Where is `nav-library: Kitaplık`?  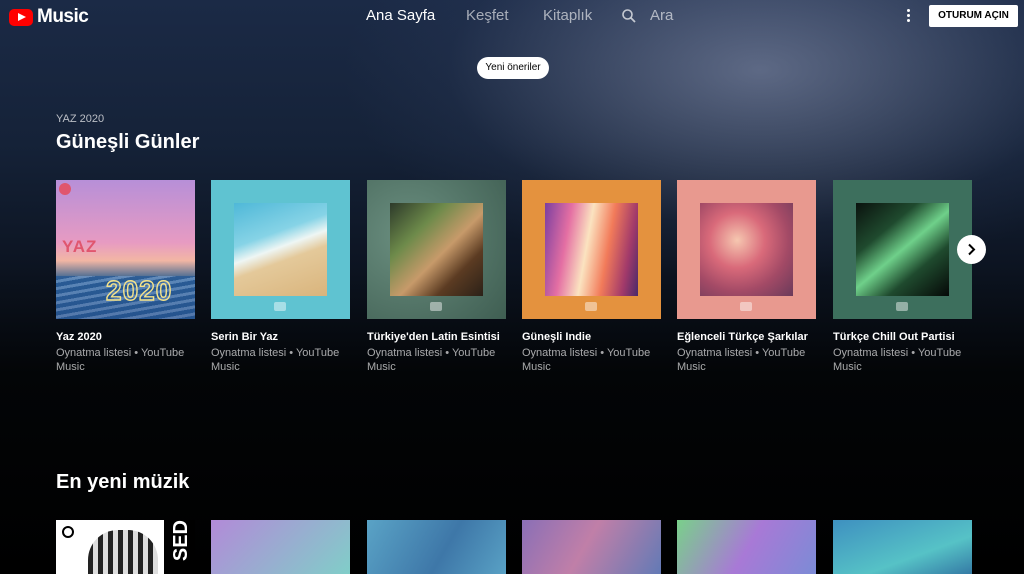 nav-library: Kitaplık is located at coordinates (567, 15).